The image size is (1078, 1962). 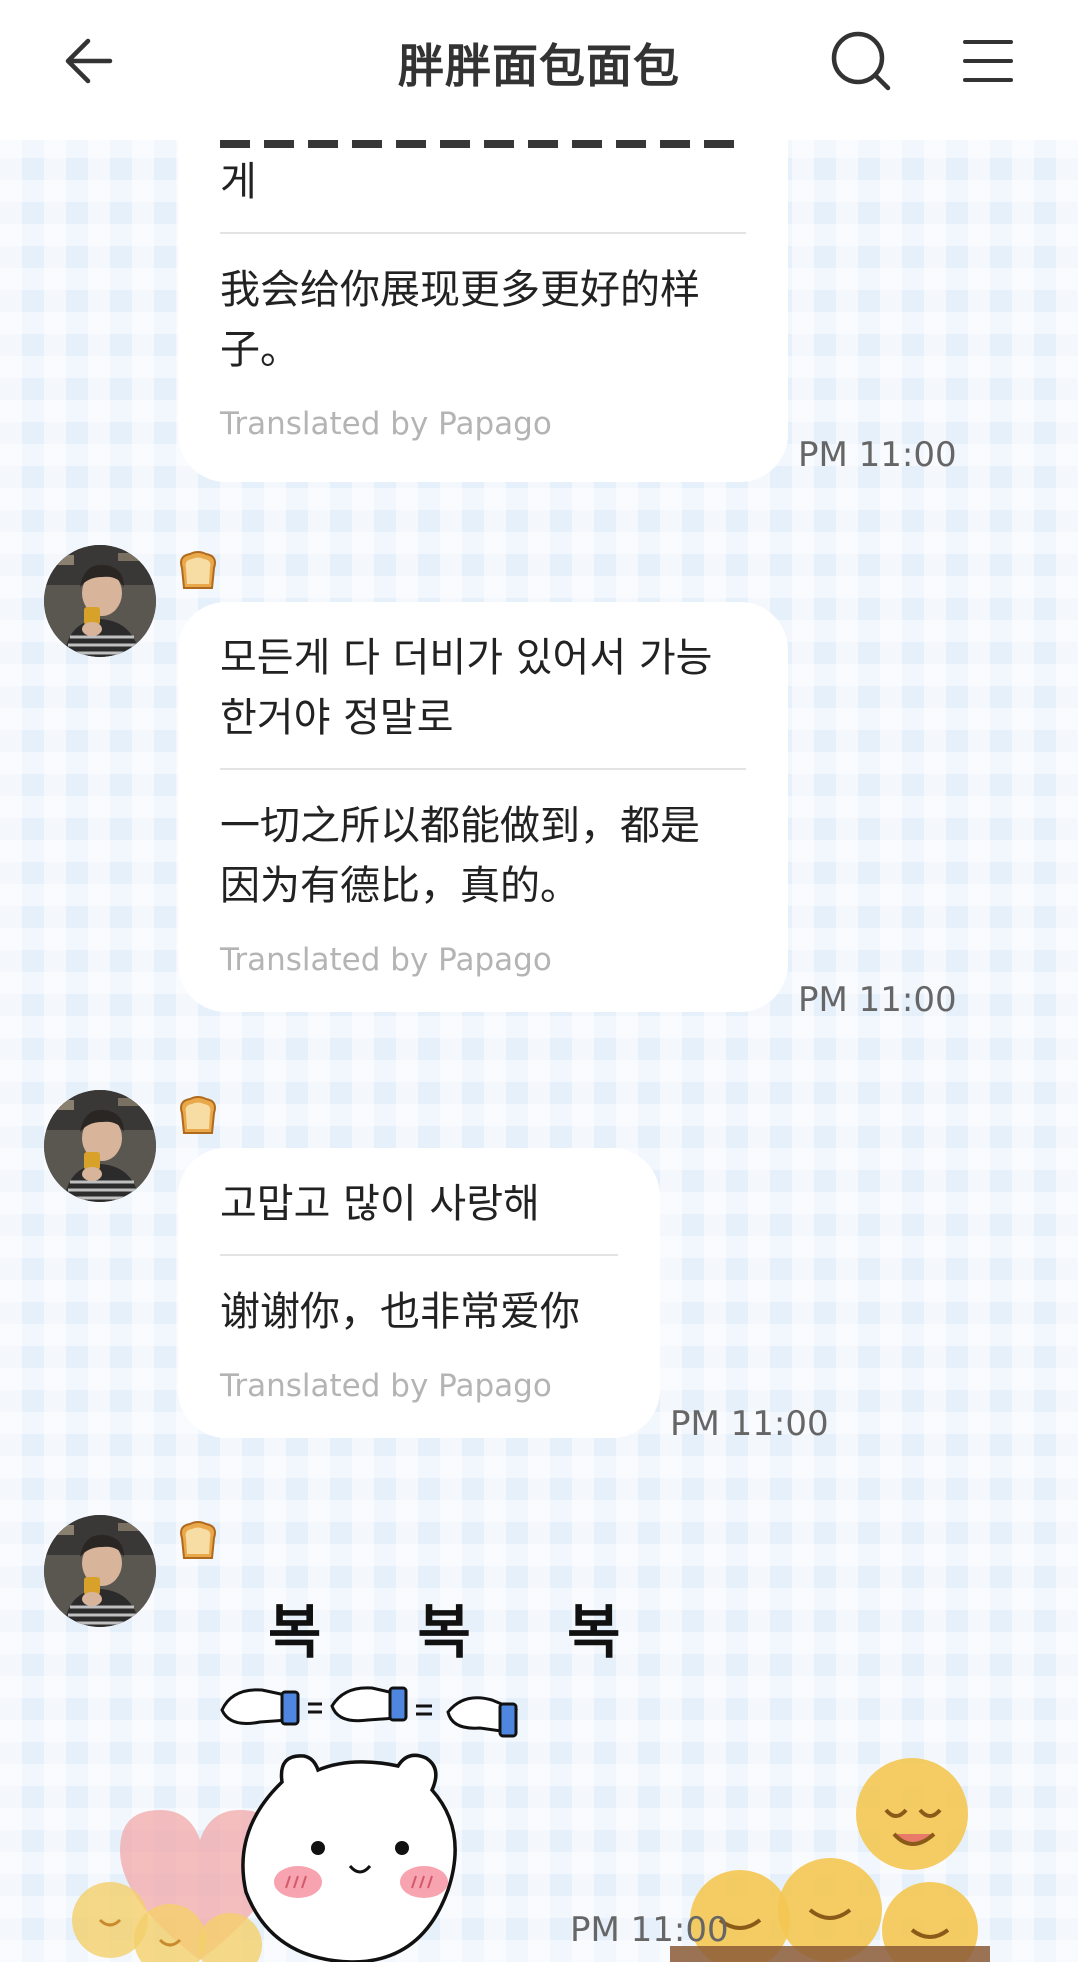 I want to click on message-translation-text: 谢谢你，也非常爱你, so click(x=400, y=1312).